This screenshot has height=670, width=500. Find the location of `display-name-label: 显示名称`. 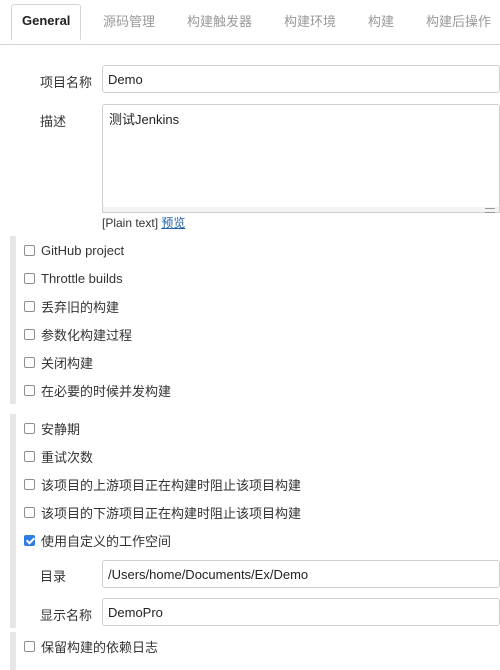

display-name-label: 显示名称 is located at coordinates (66, 615).